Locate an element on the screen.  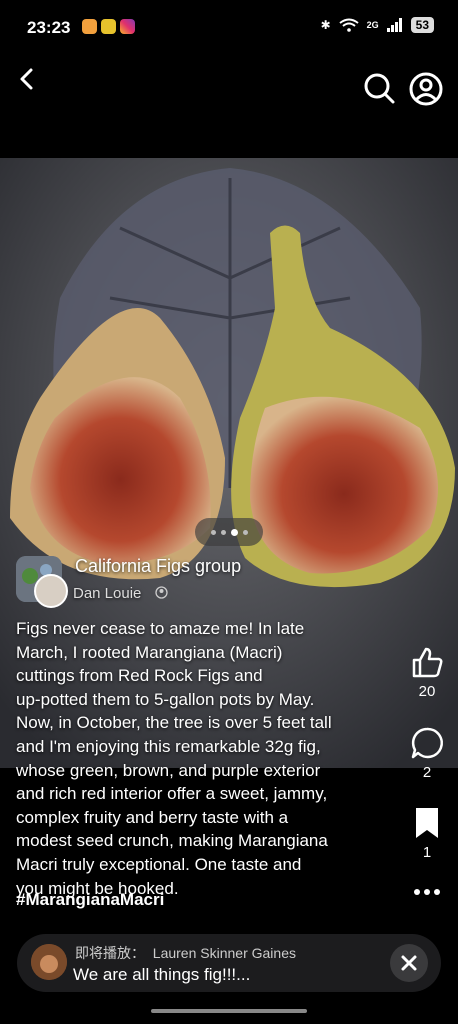
thumbs-up-icon is located at coordinates (427, 662).